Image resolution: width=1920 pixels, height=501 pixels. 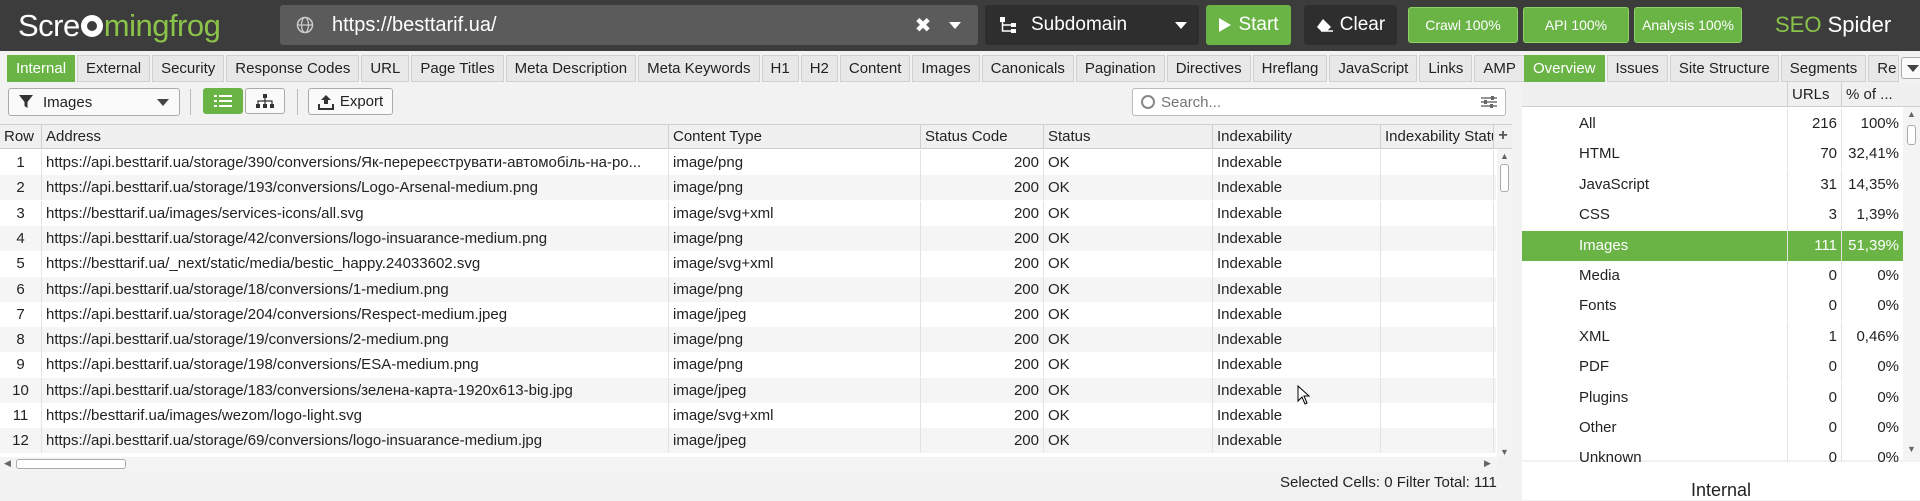 What do you see at coordinates (1564, 68) in the screenshot?
I see `tab-overview: Overview` at bounding box center [1564, 68].